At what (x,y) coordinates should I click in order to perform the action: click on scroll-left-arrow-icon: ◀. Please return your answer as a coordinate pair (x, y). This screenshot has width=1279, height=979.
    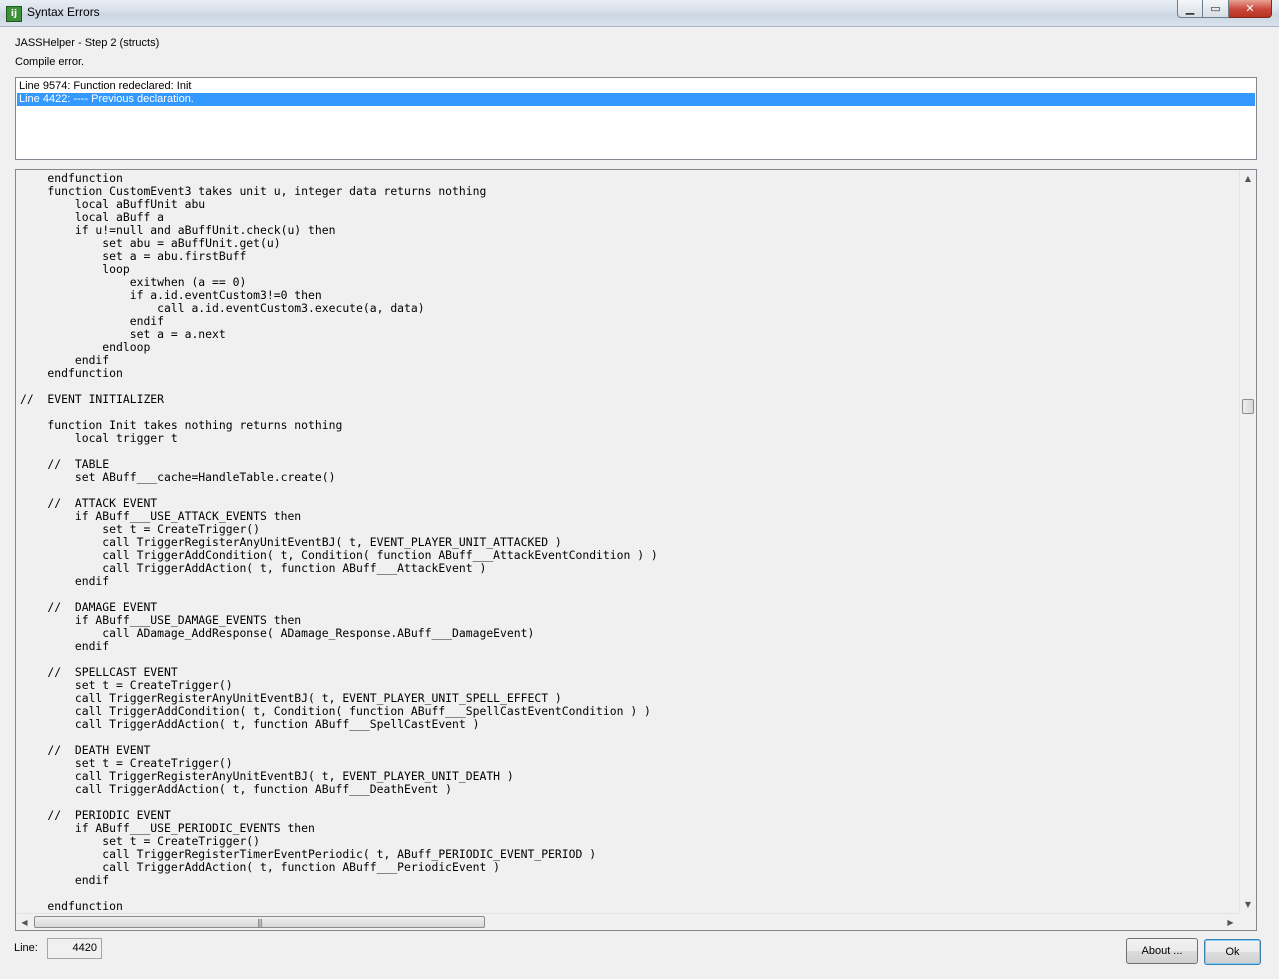
    Looking at the image, I should click on (24, 922).